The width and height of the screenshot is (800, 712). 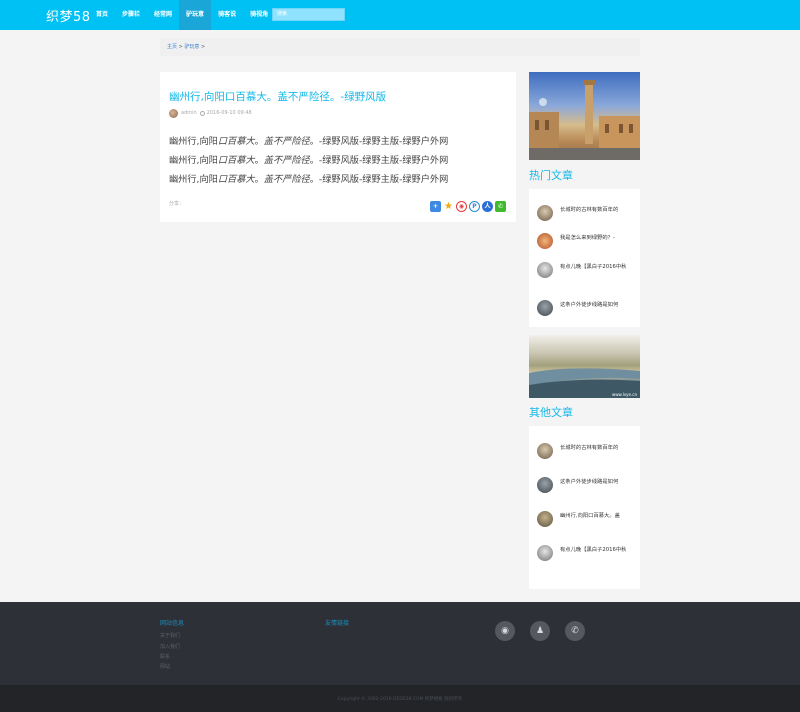 What do you see at coordinates (277, 96) in the screenshot?
I see `article-title: 幽州行,向阳口百慕大。盖不严险径。-绿野风版` at bounding box center [277, 96].